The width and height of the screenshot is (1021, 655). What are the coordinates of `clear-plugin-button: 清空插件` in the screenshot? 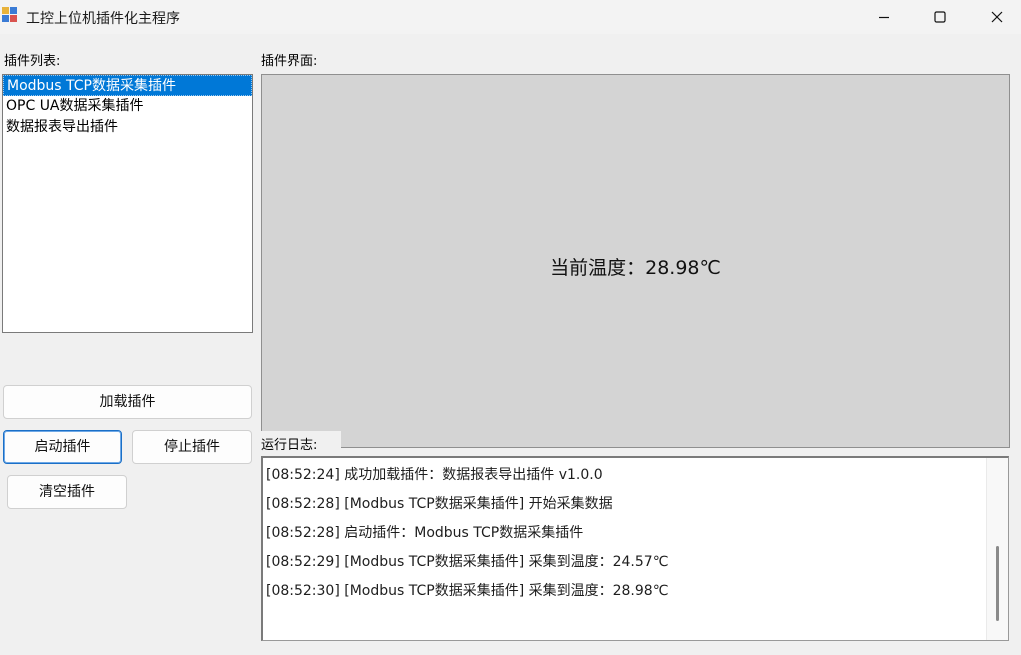 It's located at (67, 492).